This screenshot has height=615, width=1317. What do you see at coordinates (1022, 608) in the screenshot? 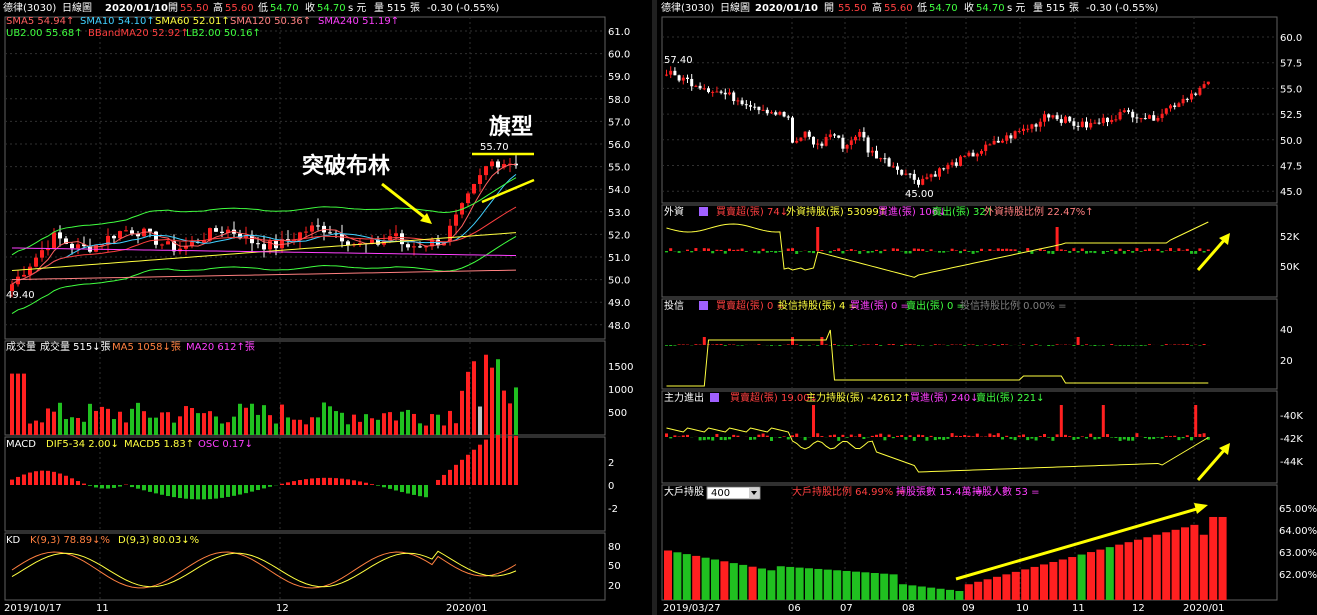
I see `date-tick: 10` at bounding box center [1022, 608].